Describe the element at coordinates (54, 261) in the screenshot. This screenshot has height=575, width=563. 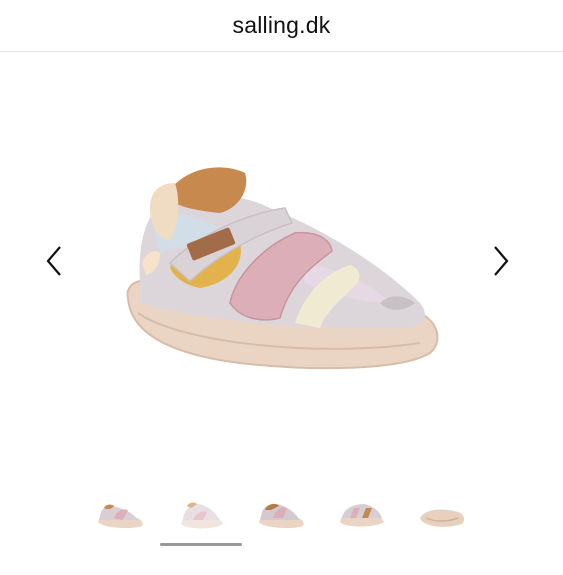
I see `chevron-left-icon` at that location.